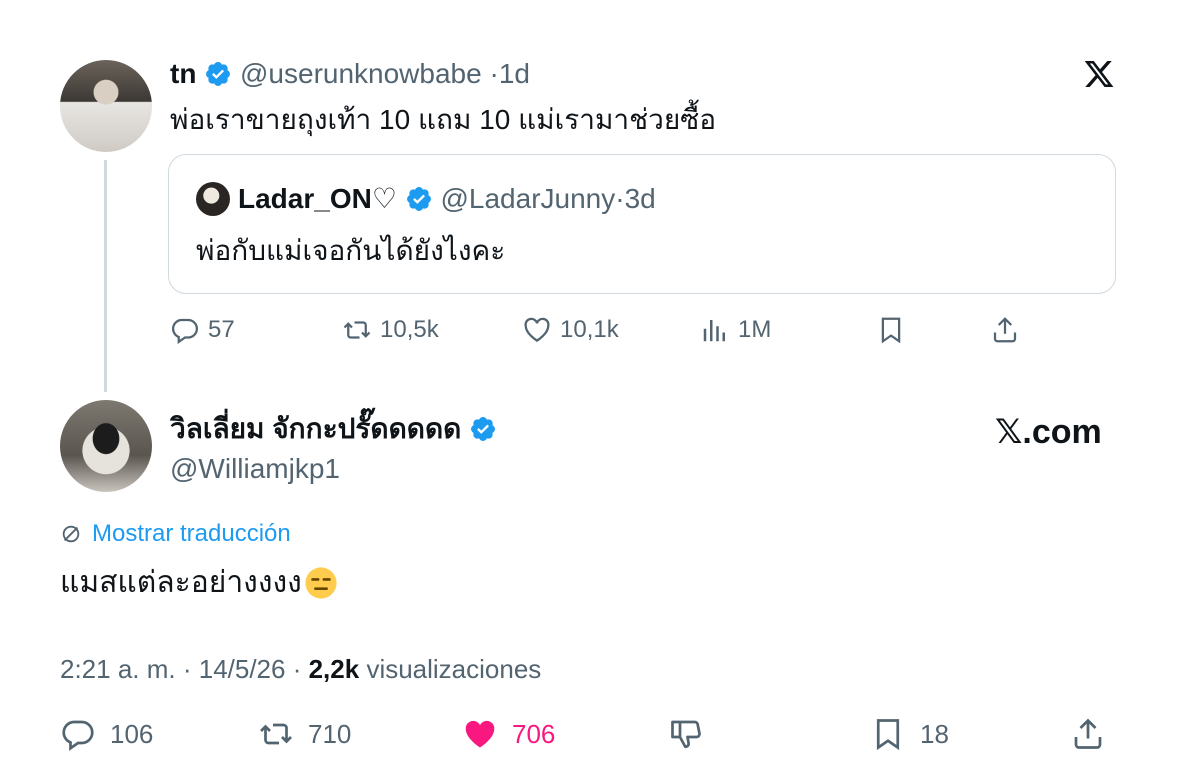 The image size is (1200, 765). What do you see at coordinates (1099, 74) in the screenshot?
I see `x-logo-icon` at bounding box center [1099, 74].